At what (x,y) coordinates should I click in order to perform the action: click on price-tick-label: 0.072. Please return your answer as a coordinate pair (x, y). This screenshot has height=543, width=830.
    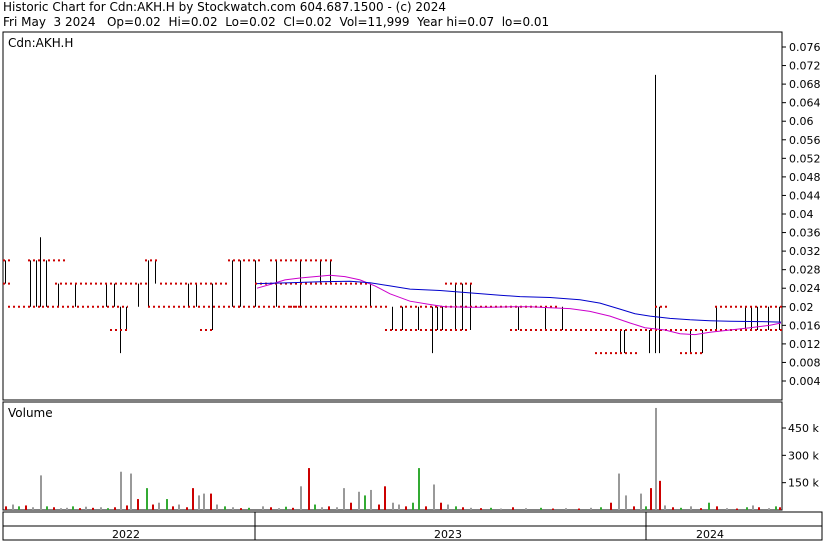
    Looking at the image, I should click on (805, 66).